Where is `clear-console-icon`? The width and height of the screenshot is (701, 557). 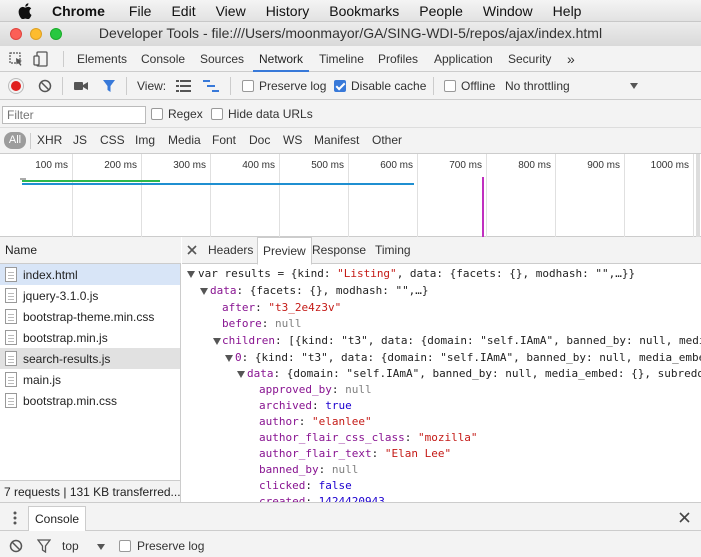
clear-console-icon is located at coordinates (16, 546).